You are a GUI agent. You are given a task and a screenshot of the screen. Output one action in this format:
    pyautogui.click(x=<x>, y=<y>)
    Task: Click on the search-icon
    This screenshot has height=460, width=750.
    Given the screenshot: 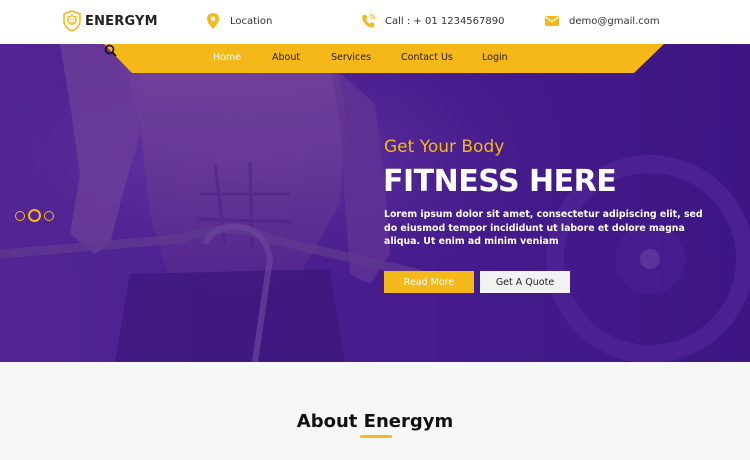 What is the action you would take?
    pyautogui.click(x=110, y=50)
    